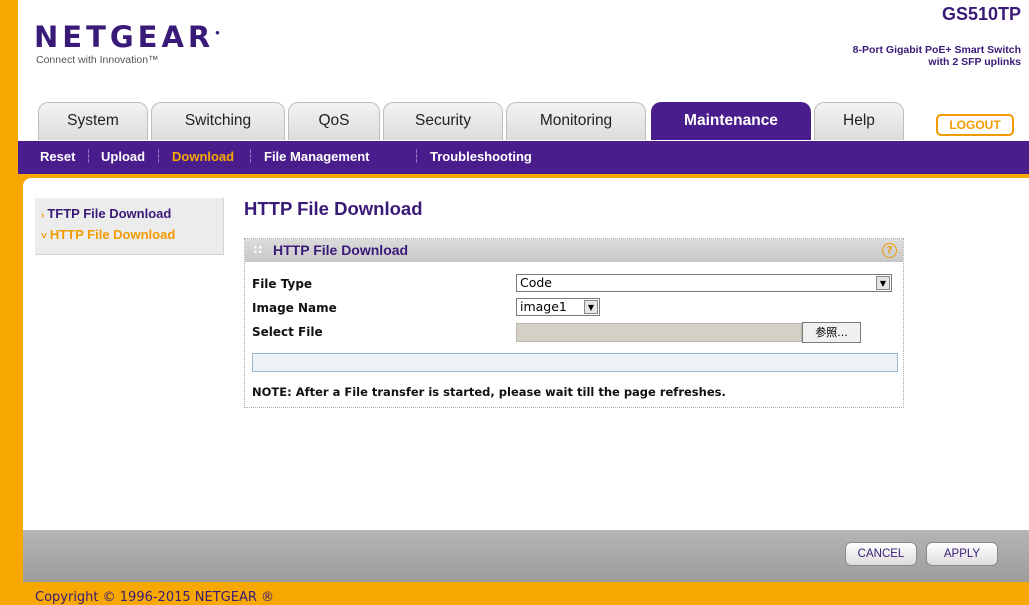  Describe the element at coordinates (43, 215) in the screenshot. I see `chevron-right-icon: ›` at that location.